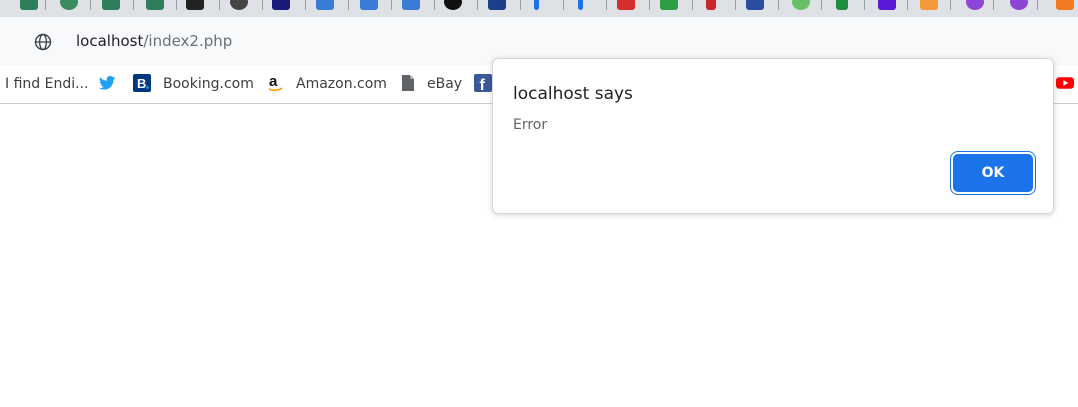 This screenshot has width=1078, height=407. Describe the element at coordinates (573, 94) in the screenshot. I see `dialog-title: localhost says` at that location.